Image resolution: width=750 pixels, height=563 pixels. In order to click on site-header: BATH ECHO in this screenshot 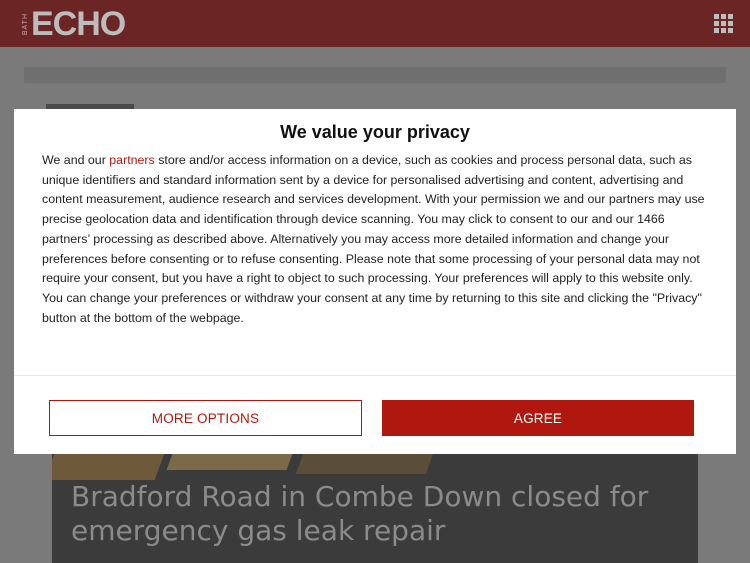, I will do `click(375, 23)`.